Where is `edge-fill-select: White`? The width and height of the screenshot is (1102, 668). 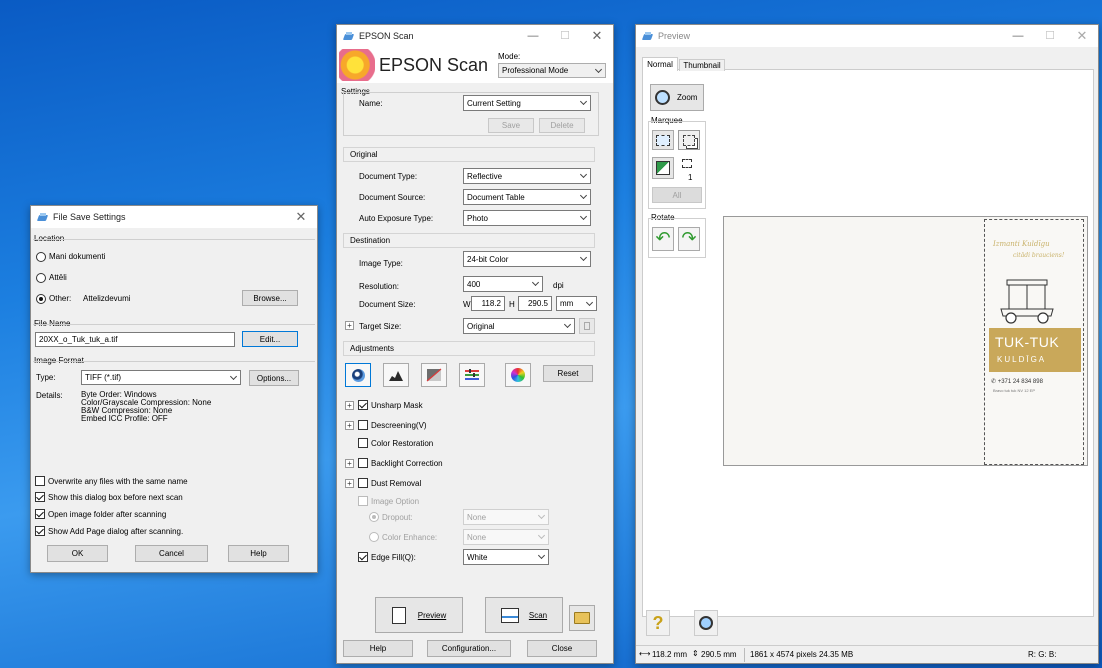 edge-fill-select: White is located at coordinates (506, 557).